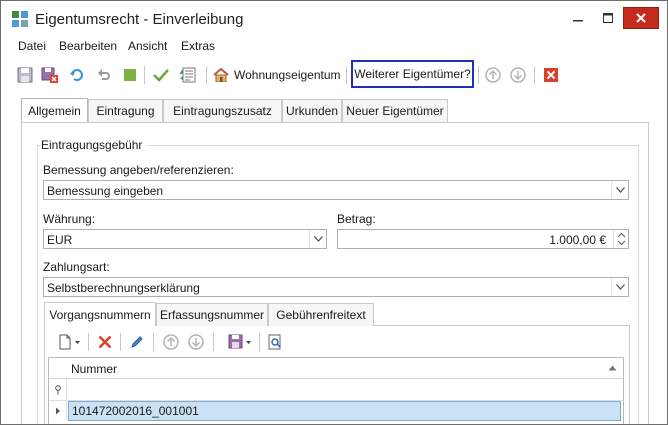  I want to click on waehrung-label: Währung:, so click(69, 219).